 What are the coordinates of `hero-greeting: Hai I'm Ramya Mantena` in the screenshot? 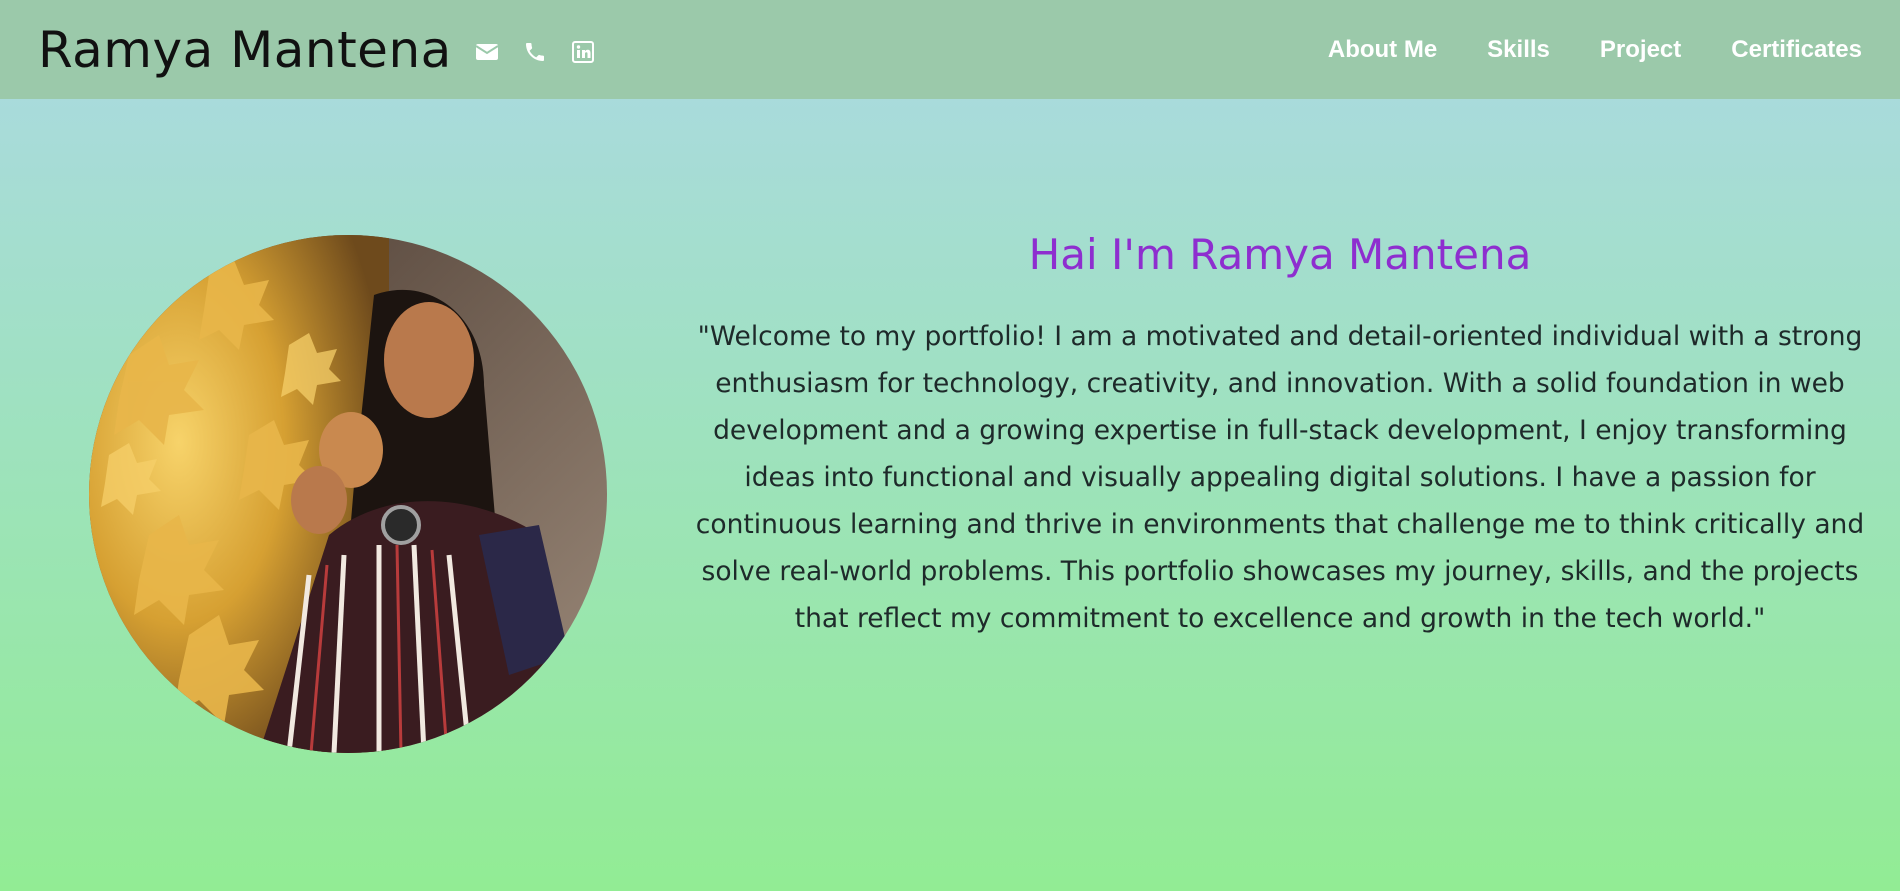 It's located at (1280, 254).